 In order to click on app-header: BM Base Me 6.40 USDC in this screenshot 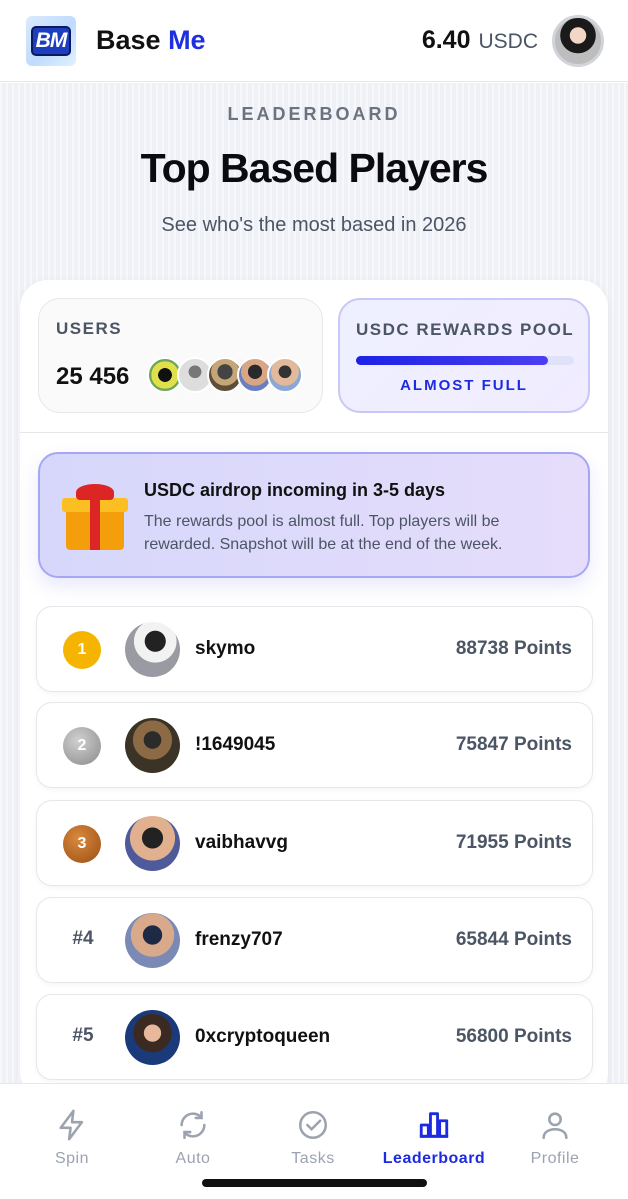, I will do `click(314, 41)`.